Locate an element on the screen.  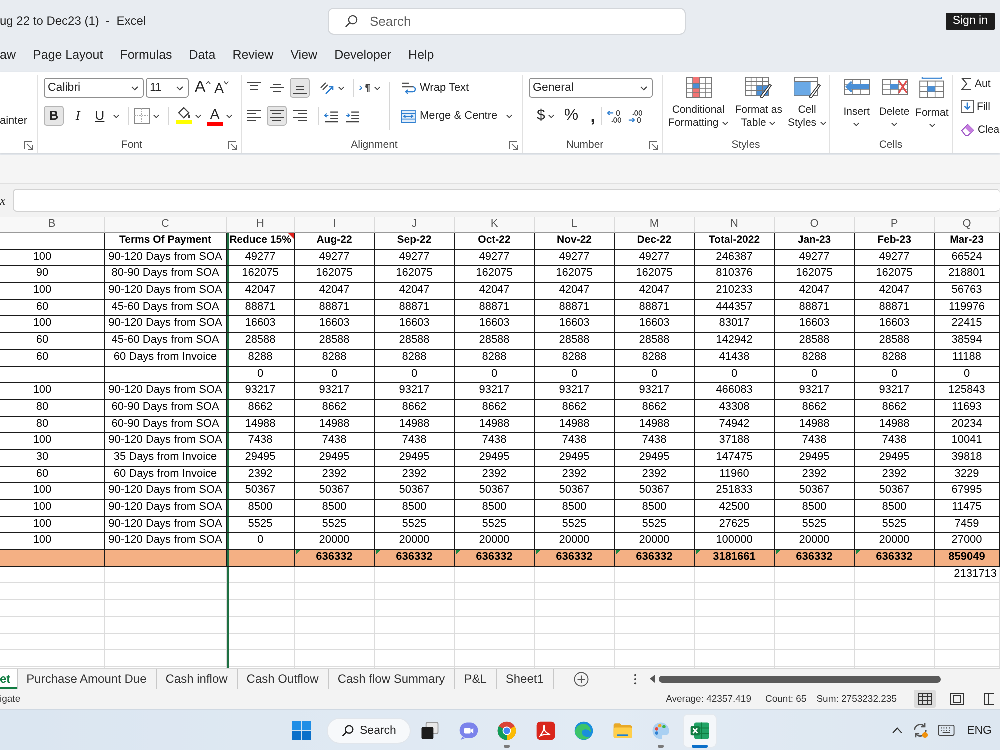
text-direction-icon is located at coordinates (365, 88).